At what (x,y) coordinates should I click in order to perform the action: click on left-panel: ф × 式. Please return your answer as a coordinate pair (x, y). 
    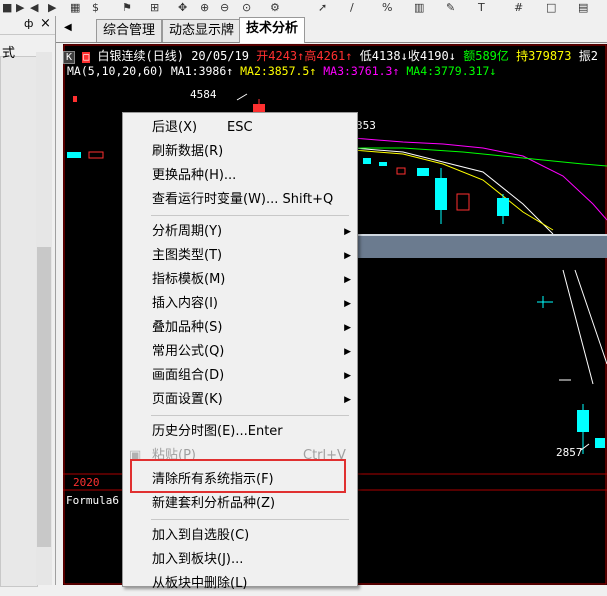
    Looking at the image, I should click on (28, 301).